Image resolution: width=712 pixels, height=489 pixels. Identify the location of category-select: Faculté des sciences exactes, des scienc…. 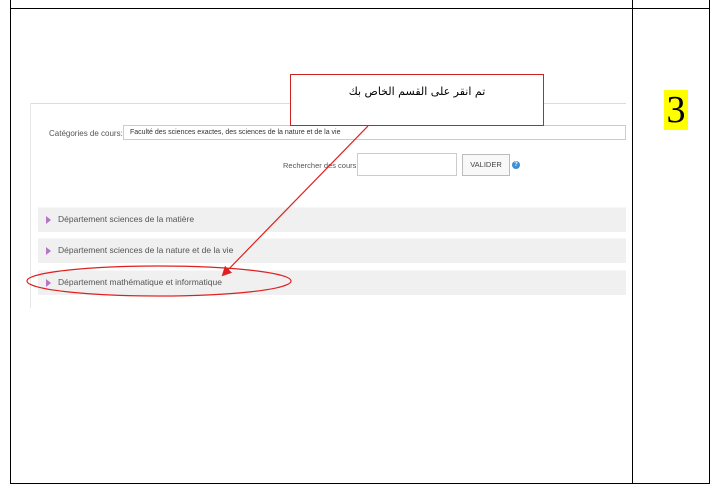
(374, 132).